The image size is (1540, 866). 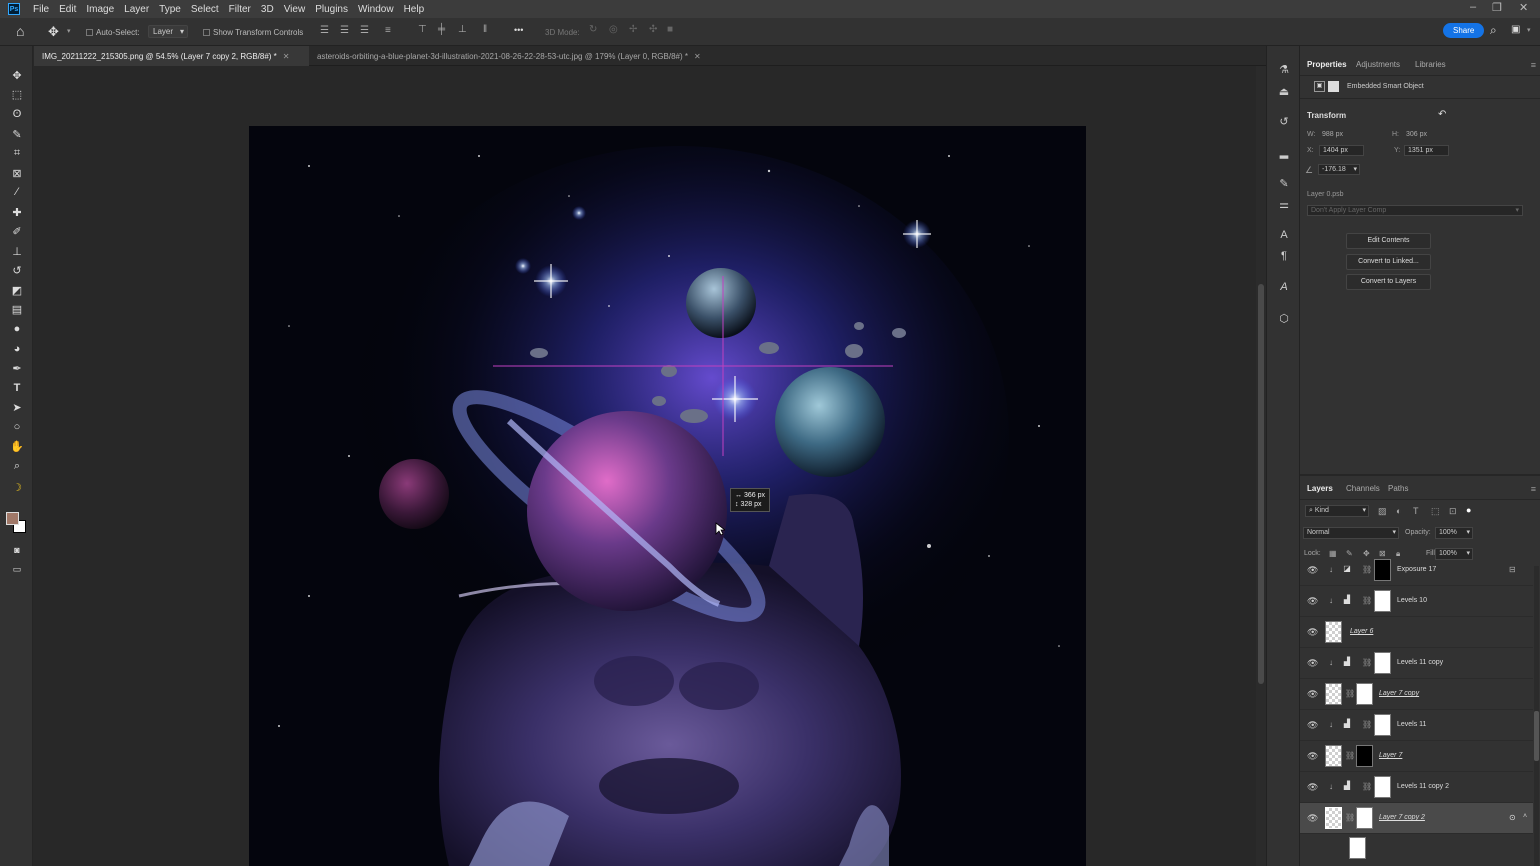 I want to click on layer-name: Layer 6, so click(x=1361, y=631).